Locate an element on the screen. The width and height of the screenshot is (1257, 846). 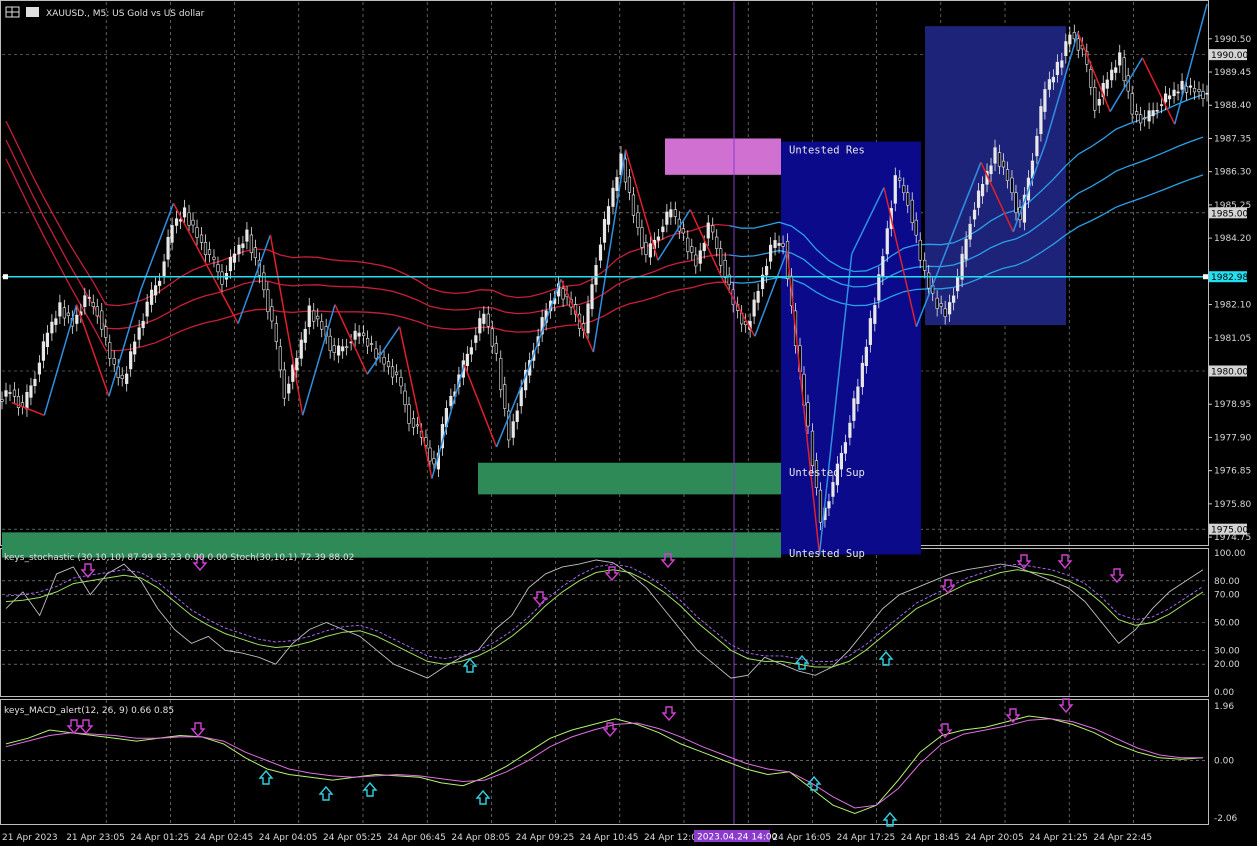
x-tick-label: 24 Apr 16:05 is located at coordinates (801, 838).